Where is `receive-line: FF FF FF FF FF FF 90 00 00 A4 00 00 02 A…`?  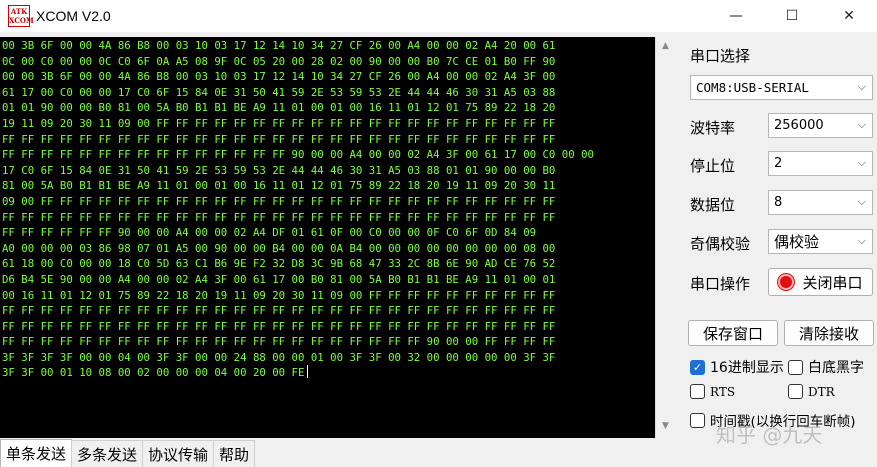
receive-line: FF FF FF FF FF FF 90 00 00 A4 00 00 02 A… is located at coordinates (269, 233).